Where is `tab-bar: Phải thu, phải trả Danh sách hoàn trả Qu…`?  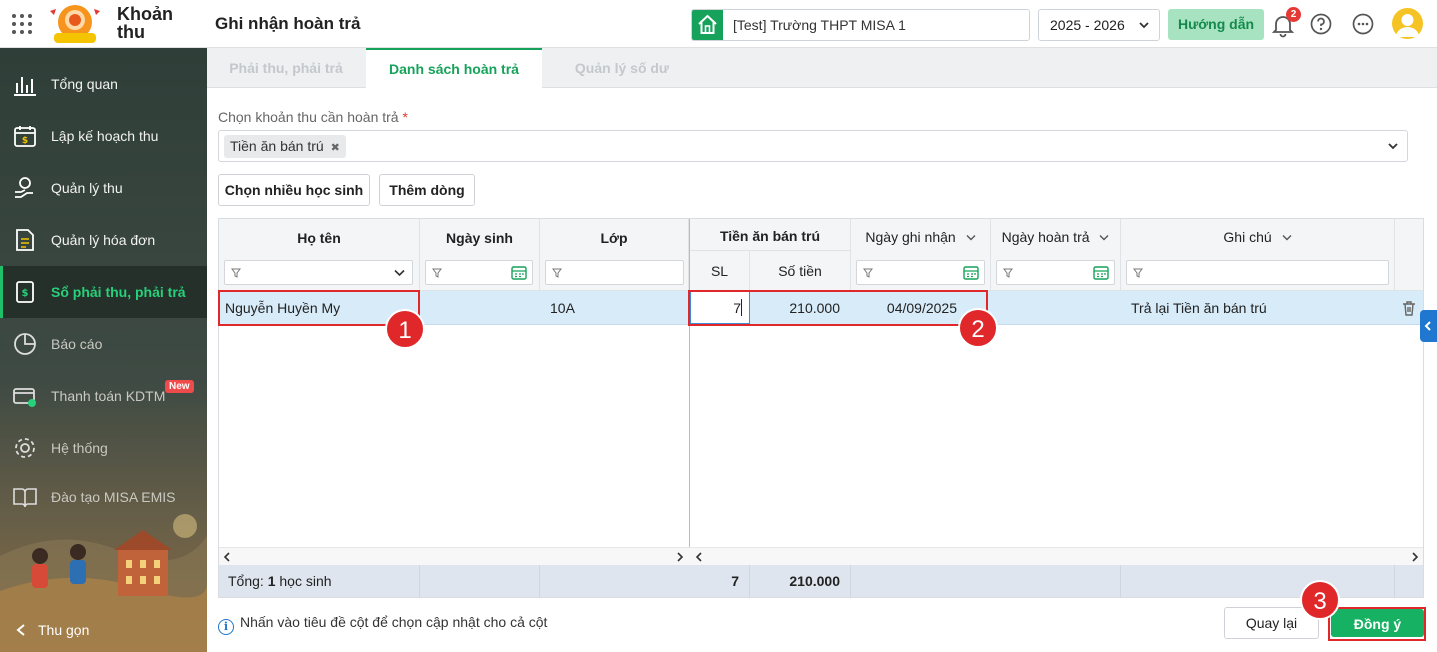
tab-bar: Phải thu, phải trả Danh sách hoàn trả Qu… is located at coordinates (822, 68).